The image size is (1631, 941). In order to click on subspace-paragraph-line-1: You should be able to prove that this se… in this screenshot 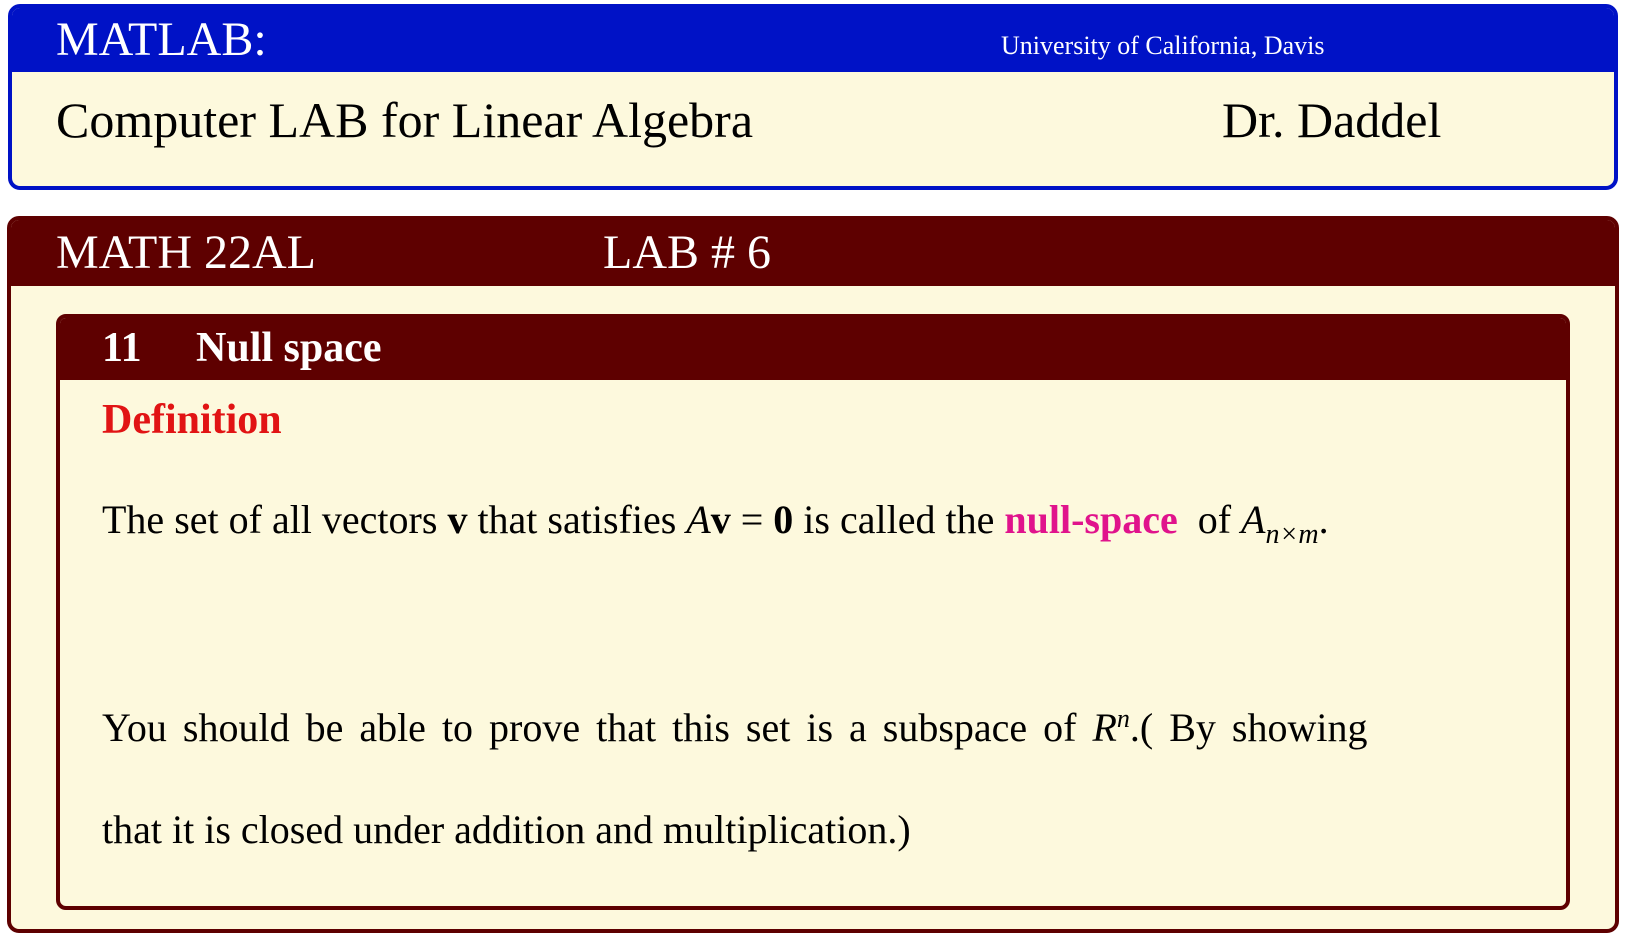, I will do `click(735, 730)`.